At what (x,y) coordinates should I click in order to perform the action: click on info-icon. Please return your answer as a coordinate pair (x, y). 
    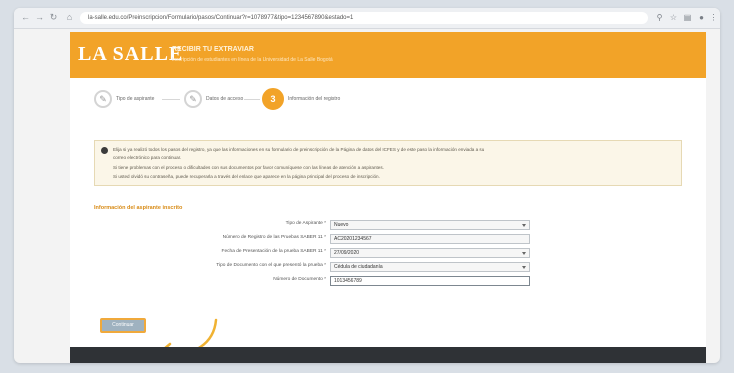
    Looking at the image, I should click on (104, 150).